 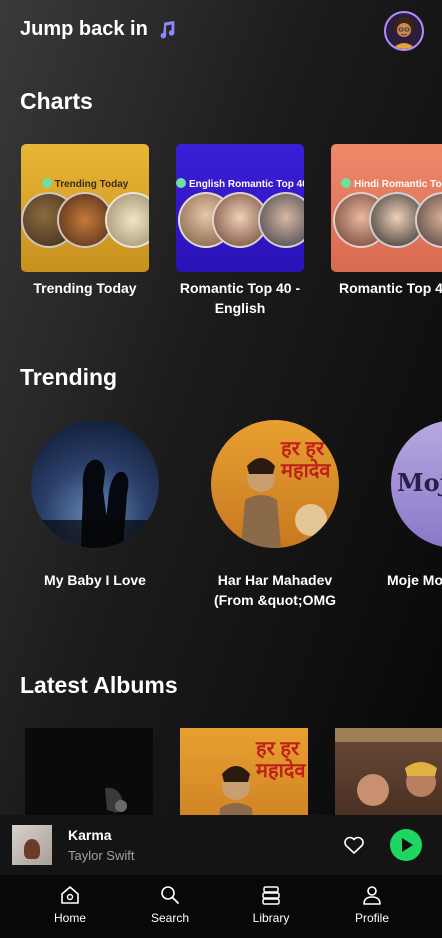 What do you see at coordinates (390, 288) in the screenshot?
I see `chart-caption: Romantic Top 4` at bounding box center [390, 288].